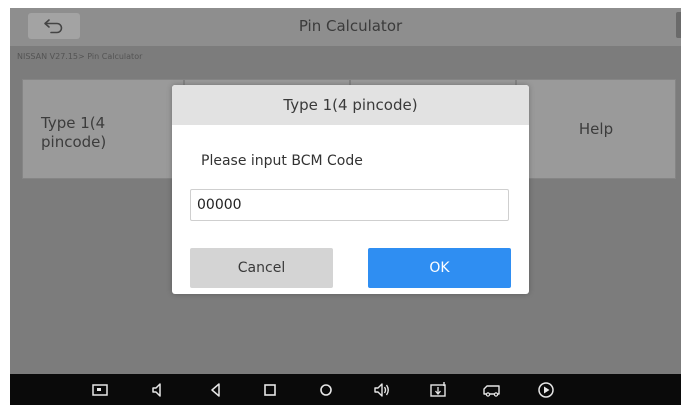 Image resolution: width=681 pixels, height=405 pixels. I want to click on android-nav-bar, so click(345, 389).